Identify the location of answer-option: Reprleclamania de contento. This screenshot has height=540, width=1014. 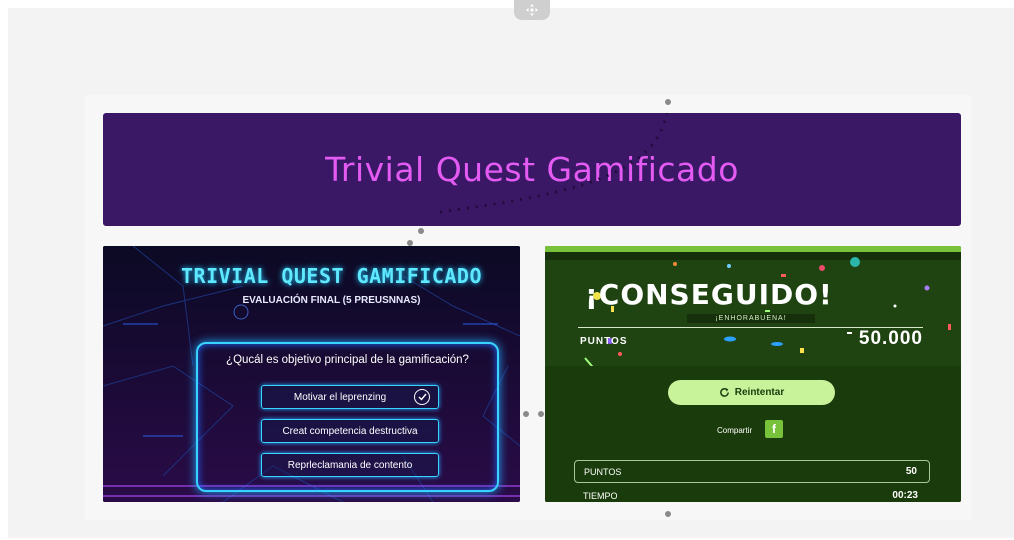
(350, 465).